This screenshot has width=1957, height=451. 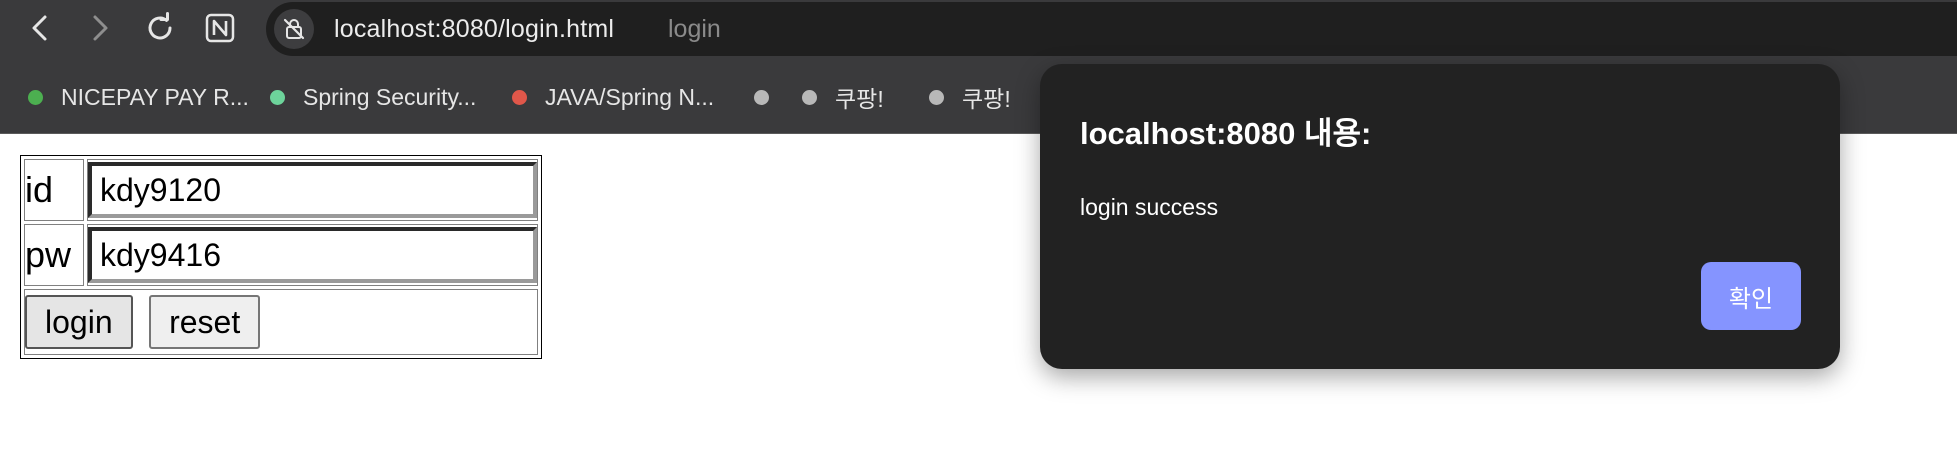 I want to click on pw-label: pw, so click(x=54, y=255).